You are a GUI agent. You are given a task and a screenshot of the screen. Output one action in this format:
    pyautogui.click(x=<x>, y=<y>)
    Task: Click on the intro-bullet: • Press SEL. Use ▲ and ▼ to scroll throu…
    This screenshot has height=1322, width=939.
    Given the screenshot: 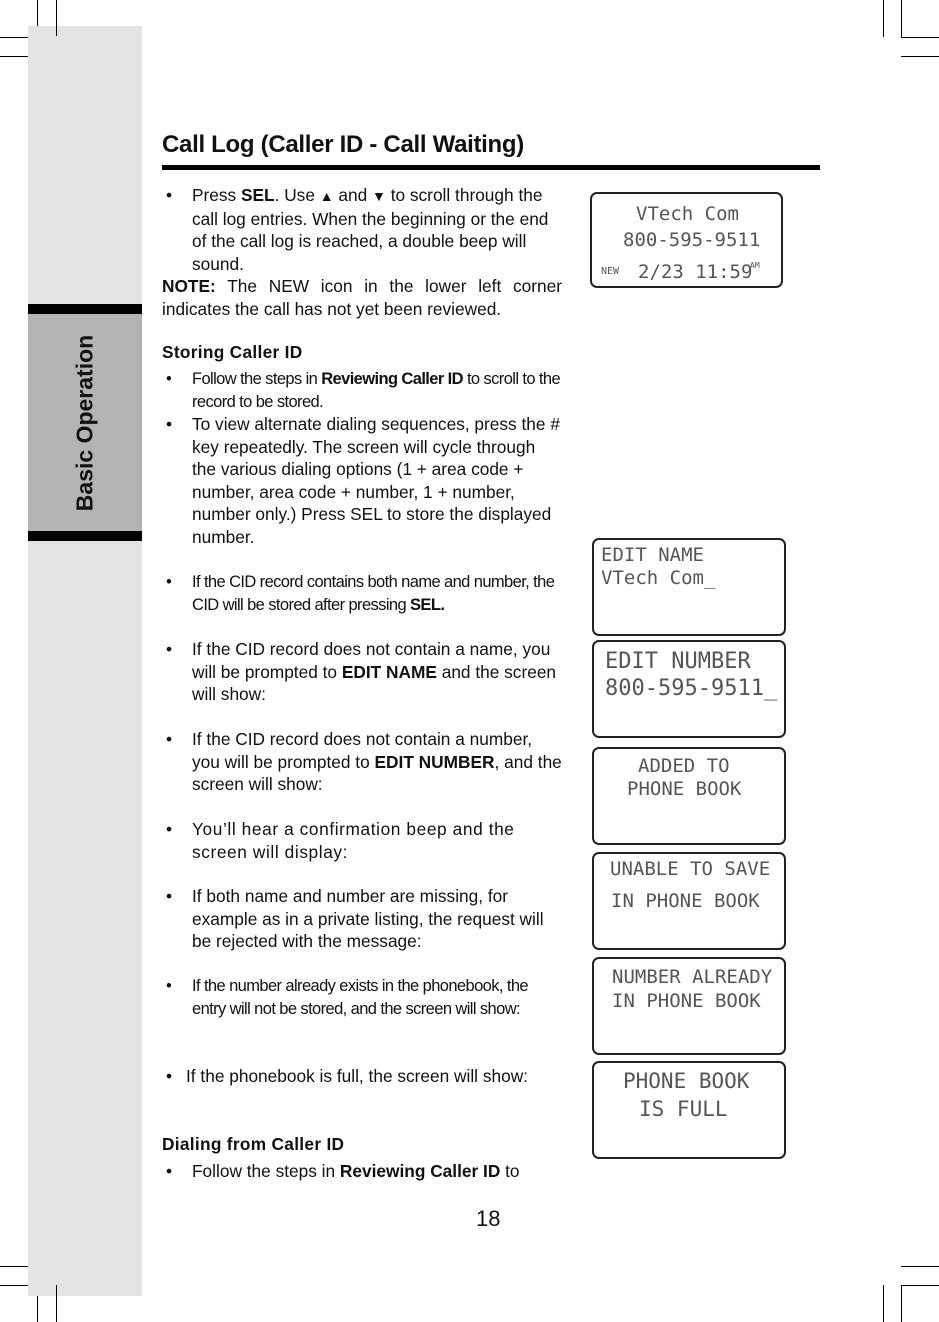 What is the action you would take?
    pyautogui.click(x=362, y=252)
    